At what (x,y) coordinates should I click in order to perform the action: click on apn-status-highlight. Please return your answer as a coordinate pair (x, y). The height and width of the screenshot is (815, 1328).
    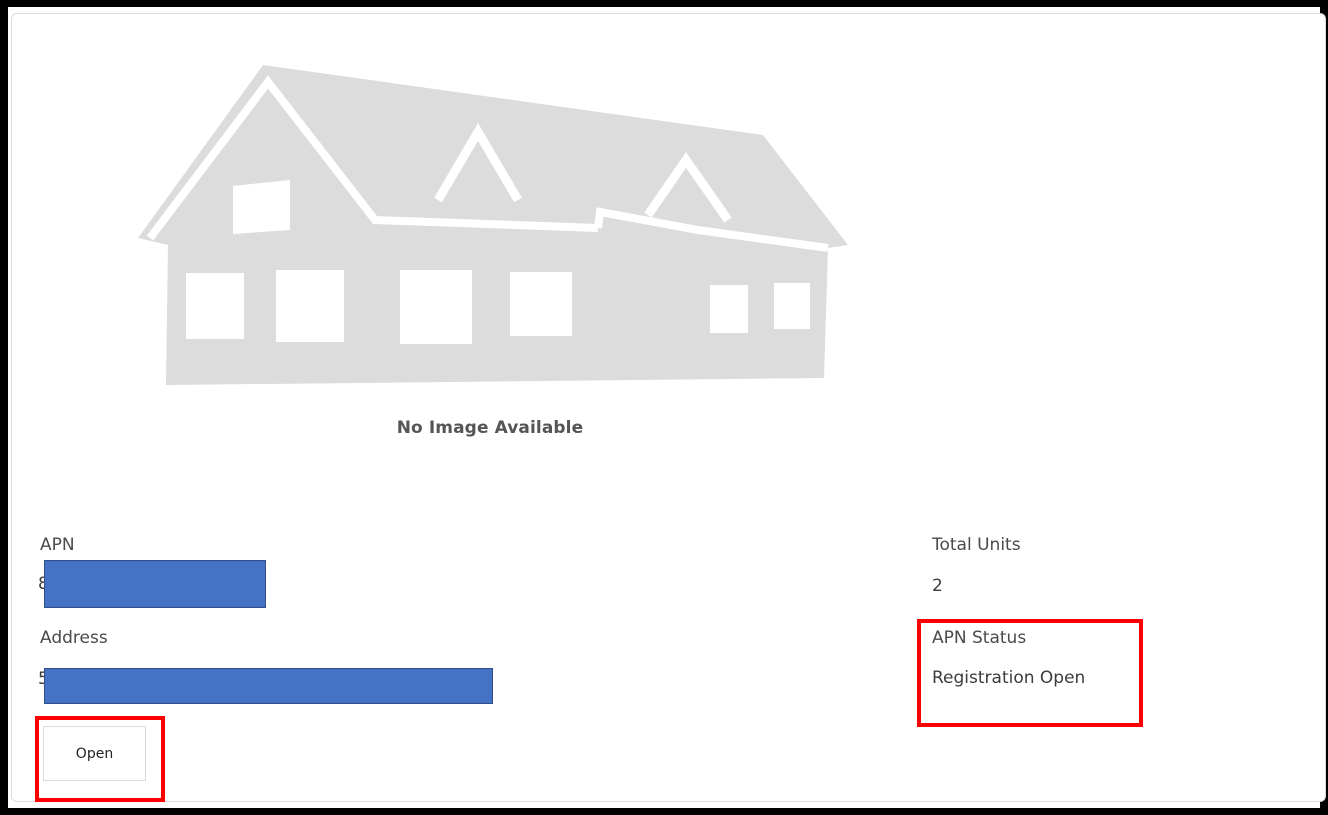
    Looking at the image, I should click on (1030, 673).